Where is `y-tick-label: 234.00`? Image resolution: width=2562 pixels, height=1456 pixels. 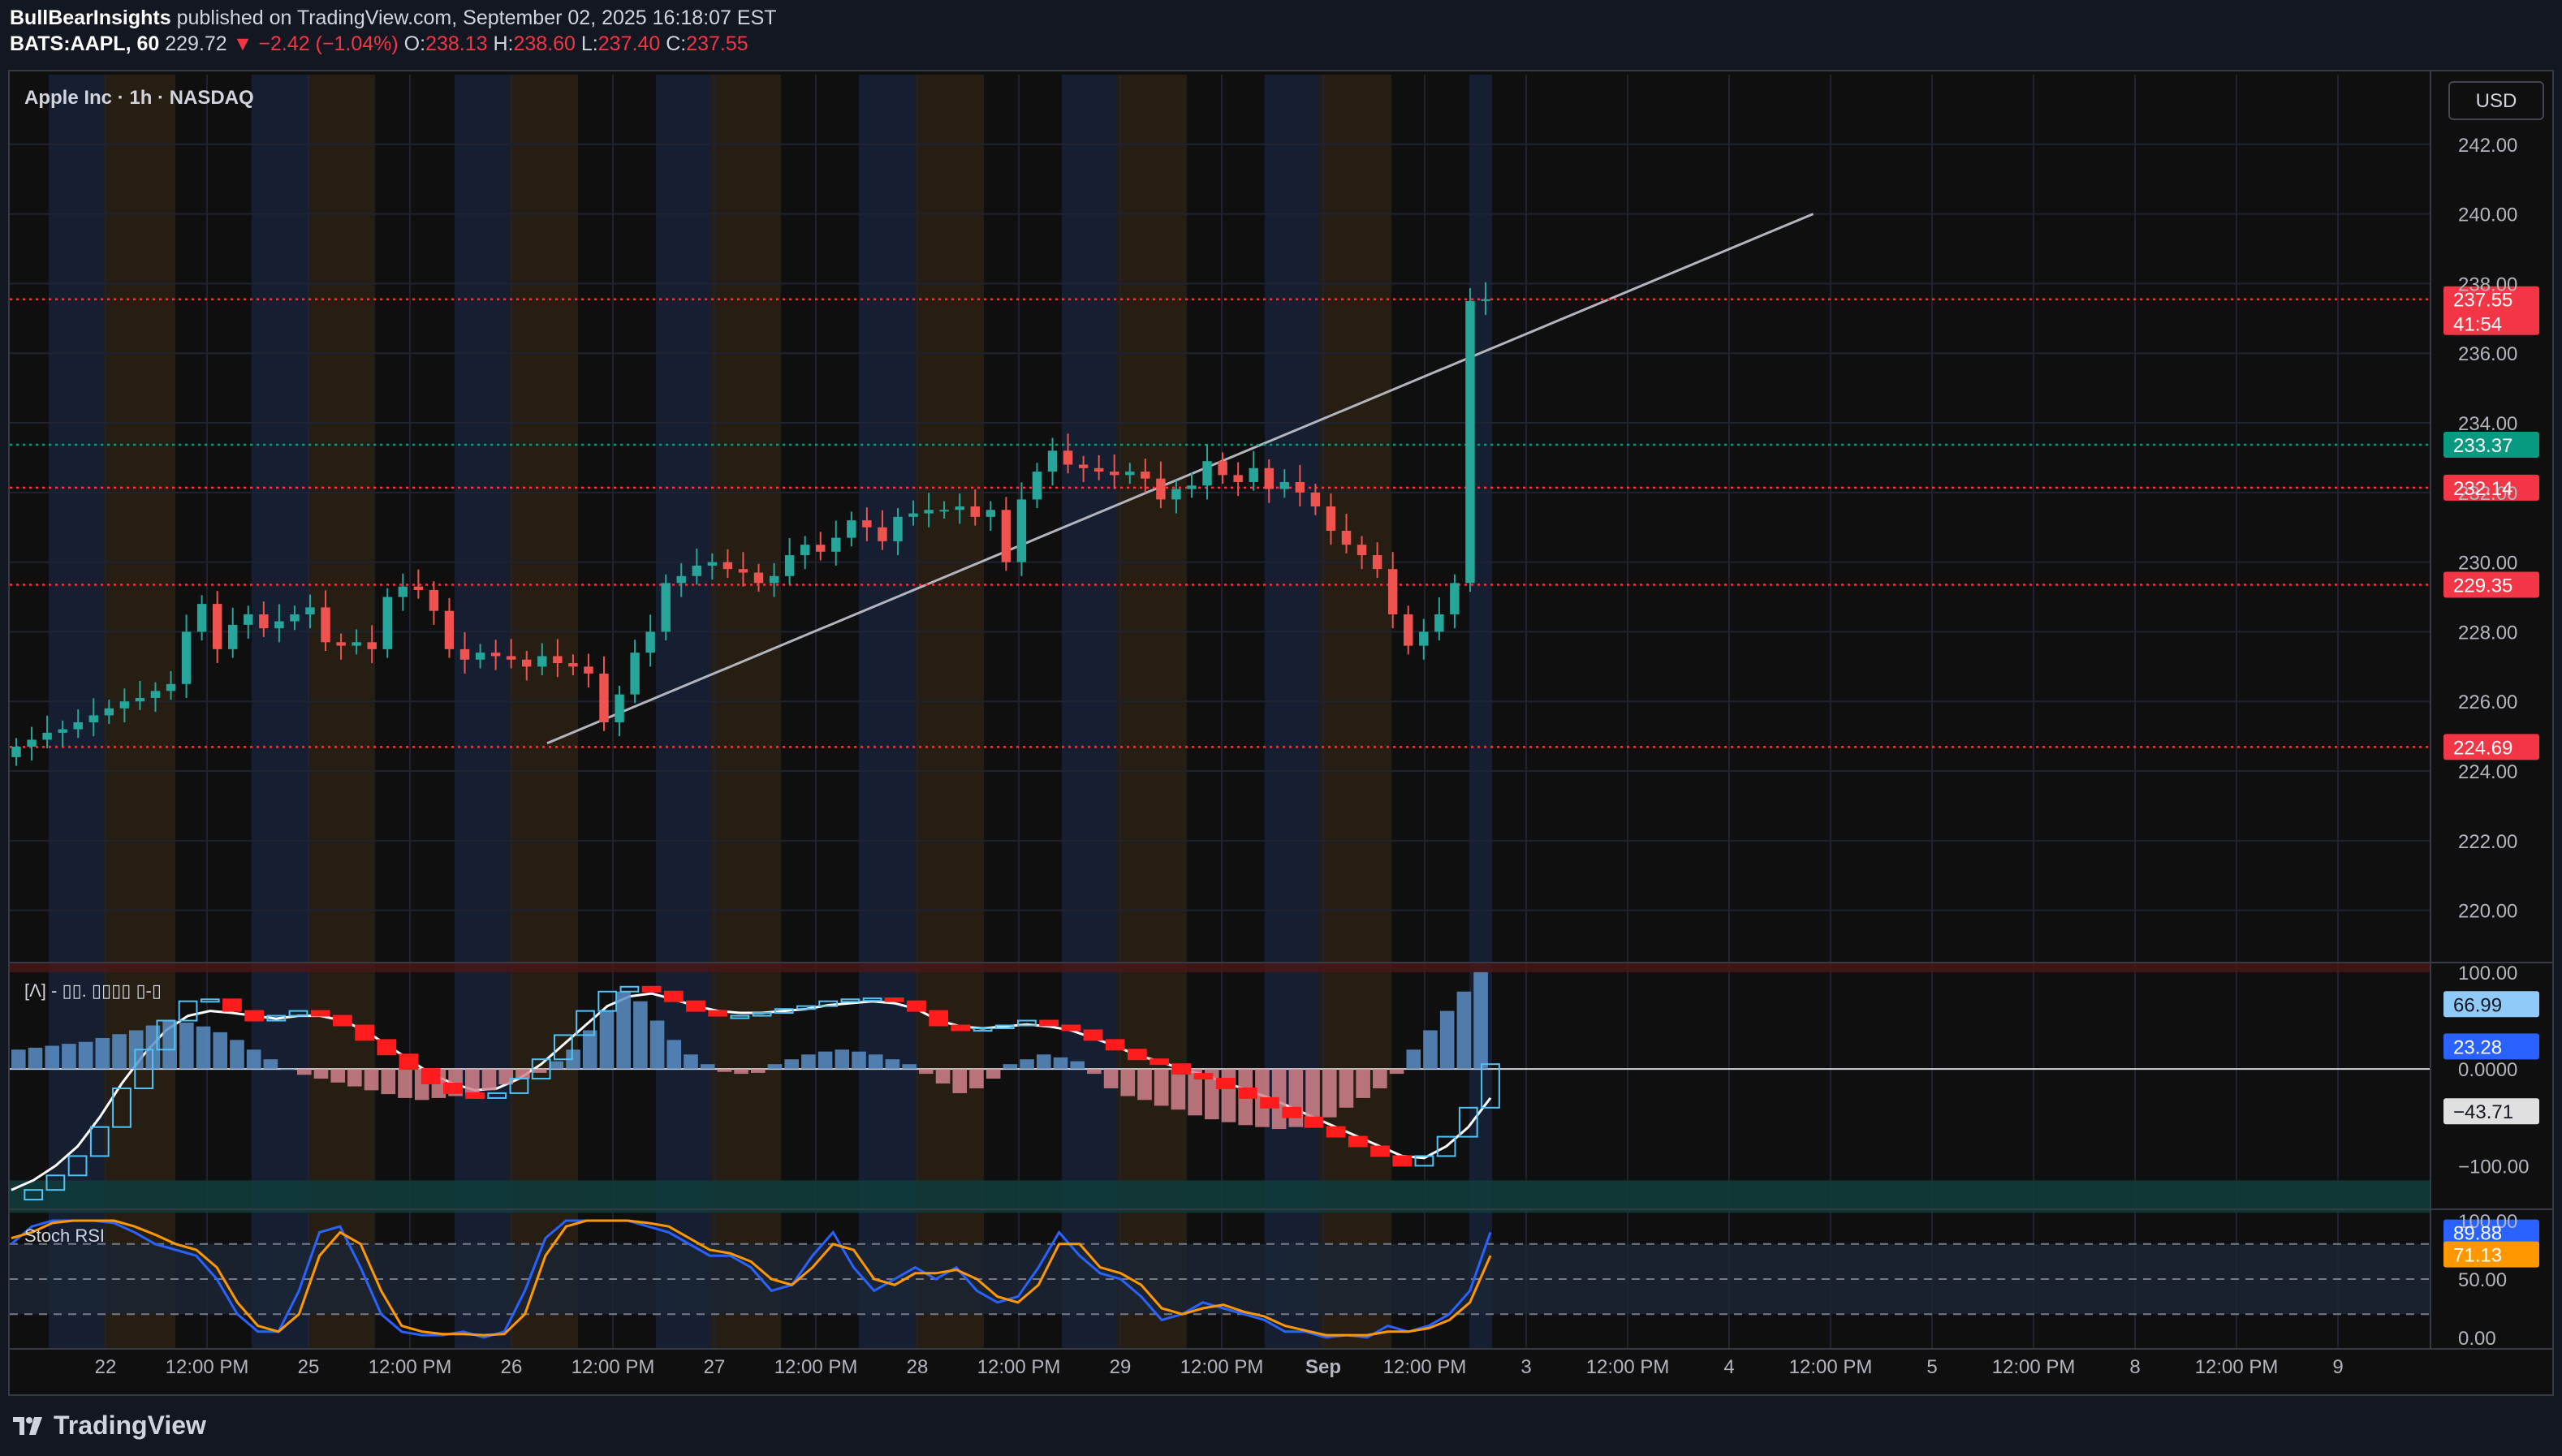 y-tick-label: 234.00 is located at coordinates (2488, 424).